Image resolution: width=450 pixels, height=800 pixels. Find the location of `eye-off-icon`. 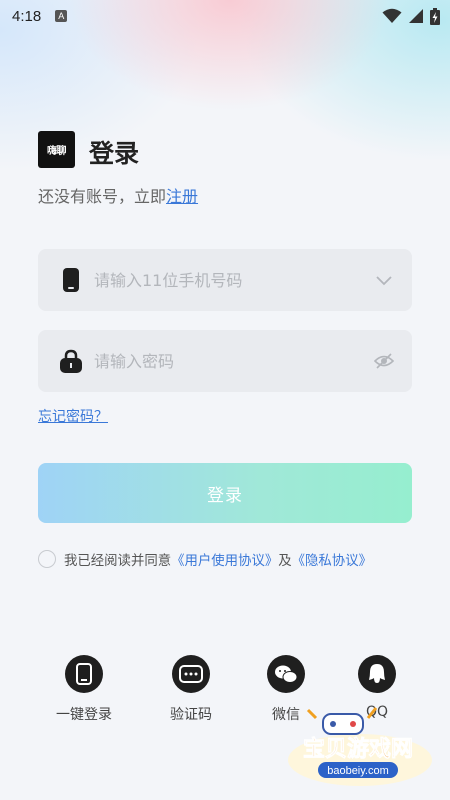

eye-off-icon is located at coordinates (384, 361).